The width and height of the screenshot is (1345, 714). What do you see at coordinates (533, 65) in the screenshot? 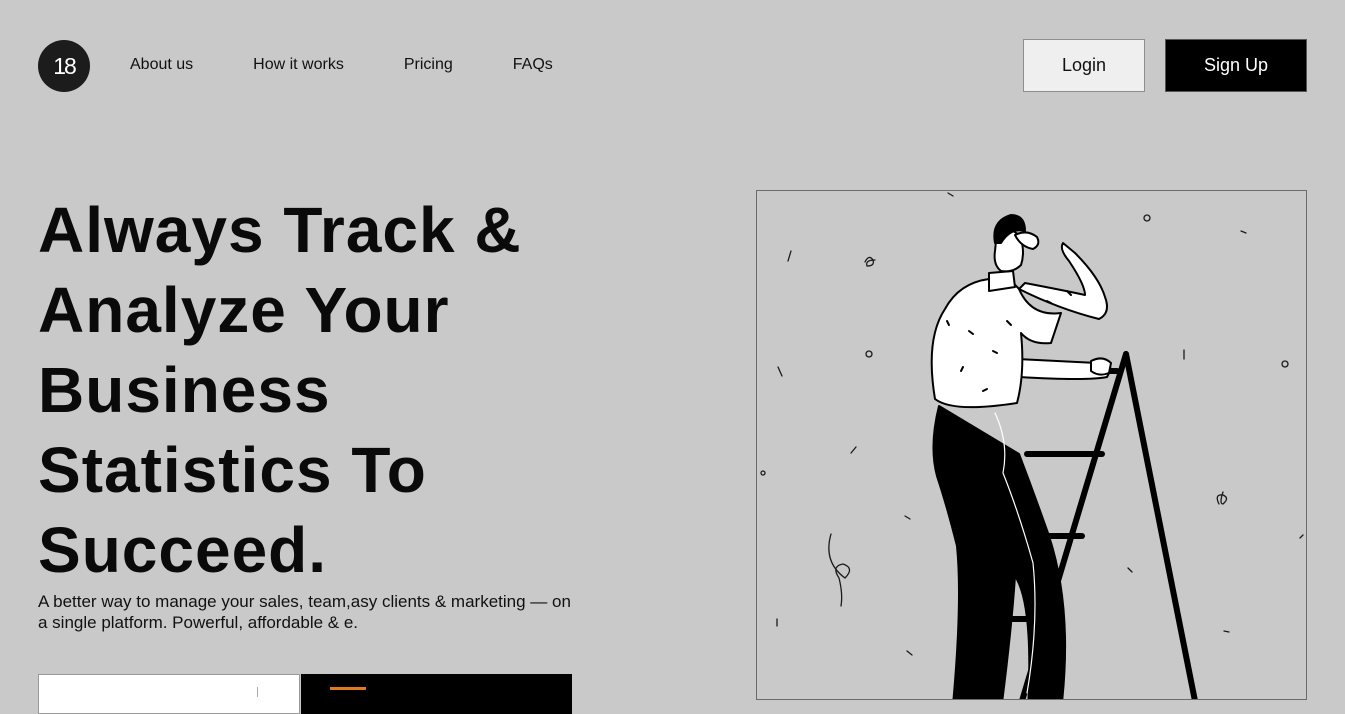
I see `nav-faqs: FAQs` at bounding box center [533, 65].